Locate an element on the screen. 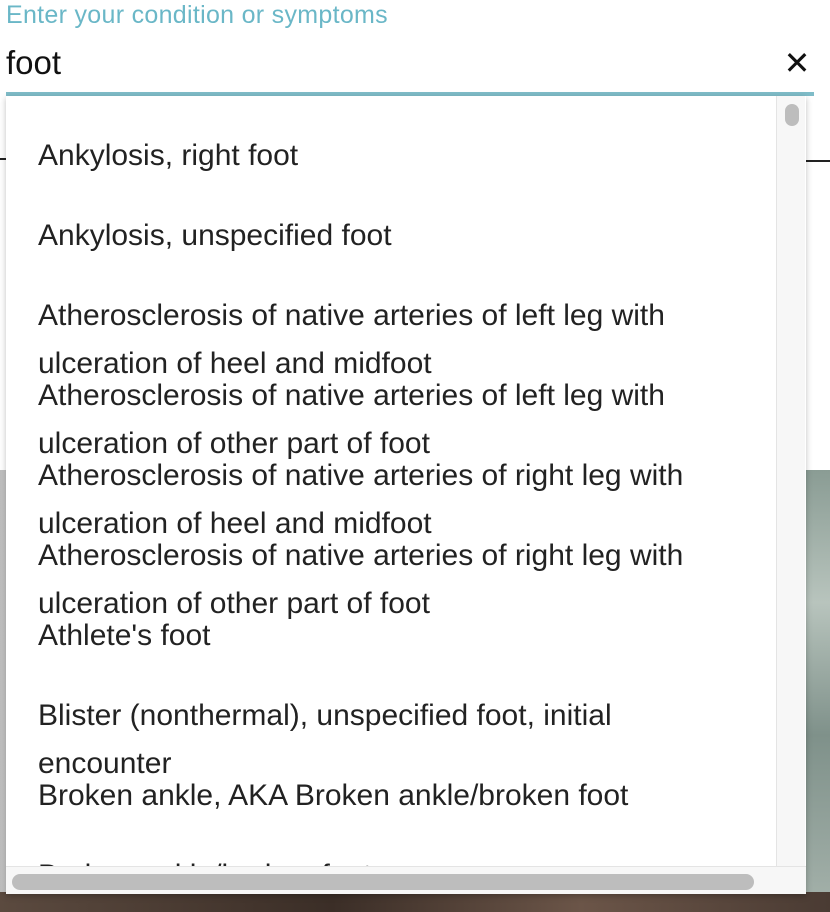 The image size is (830, 912). suggestion-item-label: Ankylosis, unspecified foot is located at coordinates (215, 235).